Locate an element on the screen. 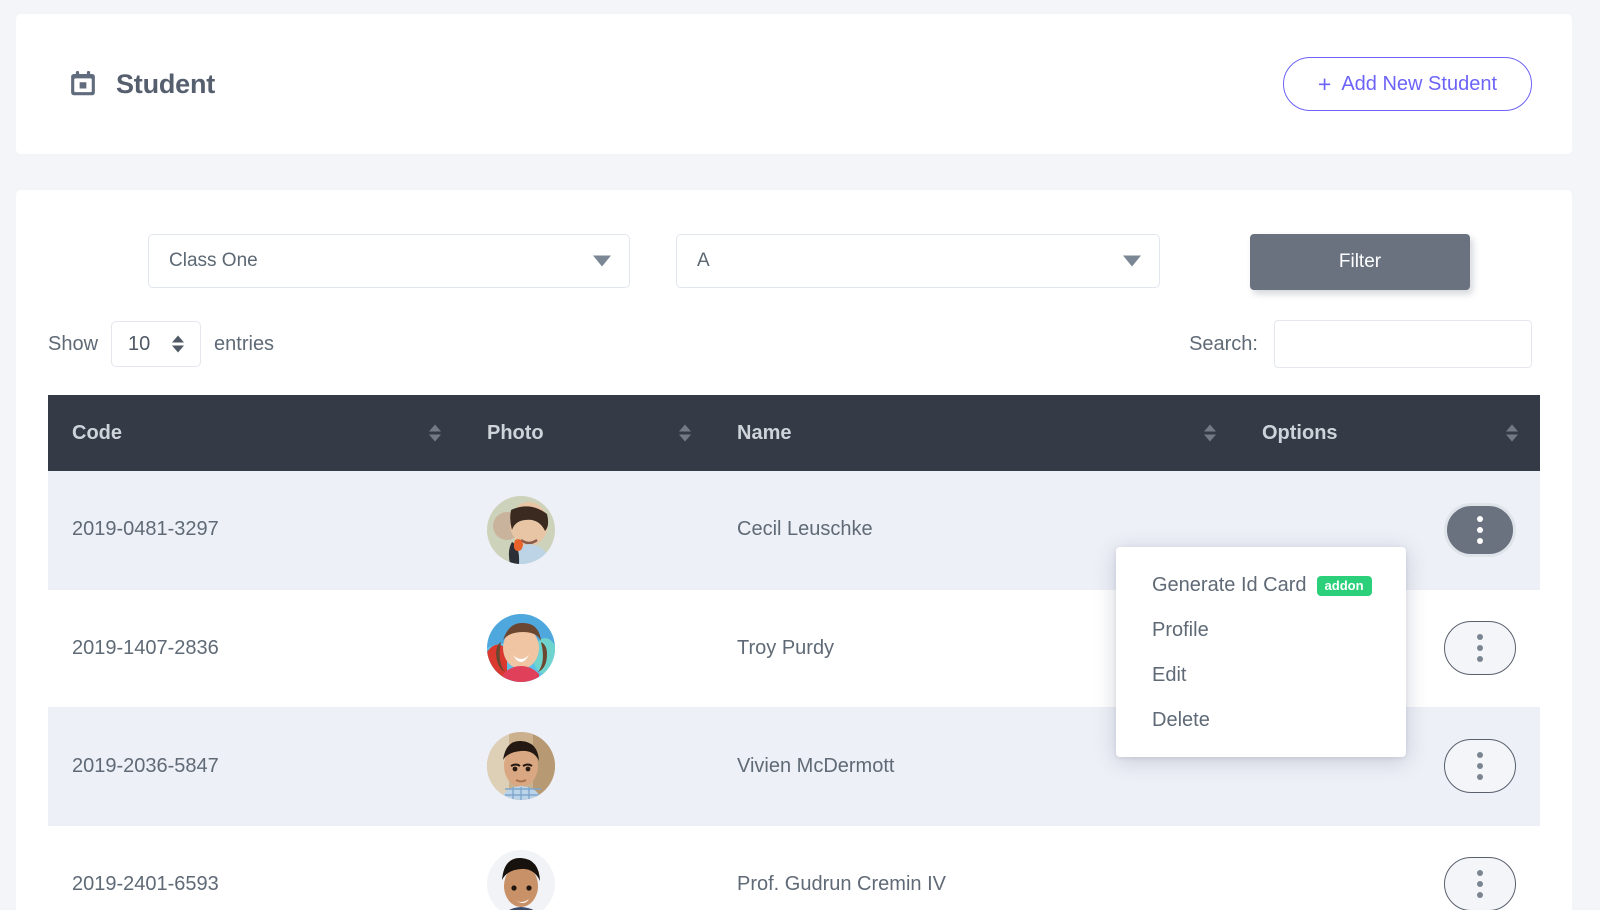 This screenshot has height=910, width=1600. cell-code: 2019-2401-6593 is located at coordinates (255, 867).